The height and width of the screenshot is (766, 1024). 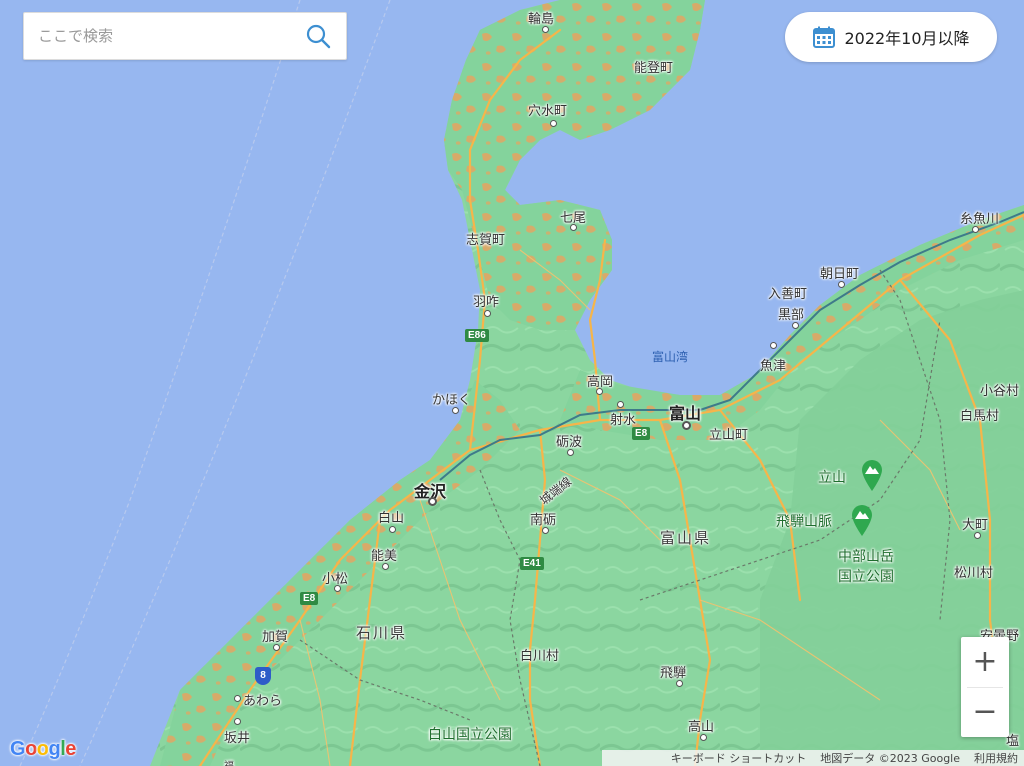 I want to click on place-label-awara: あわら, so click(x=262, y=699).